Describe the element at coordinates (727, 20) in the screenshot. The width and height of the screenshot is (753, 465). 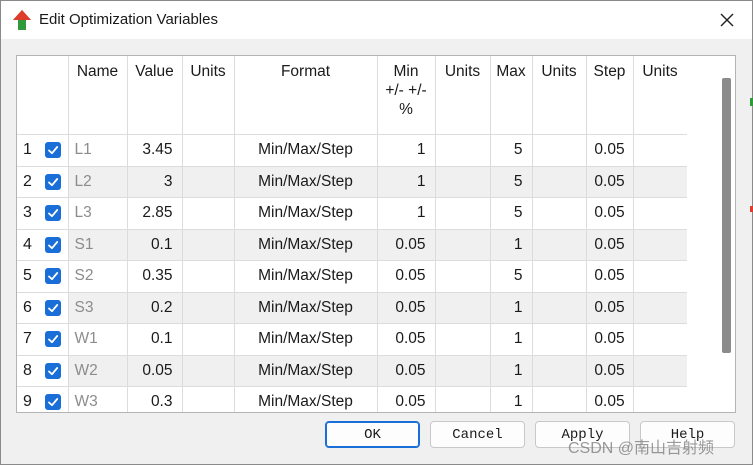
I see `close-button` at that location.